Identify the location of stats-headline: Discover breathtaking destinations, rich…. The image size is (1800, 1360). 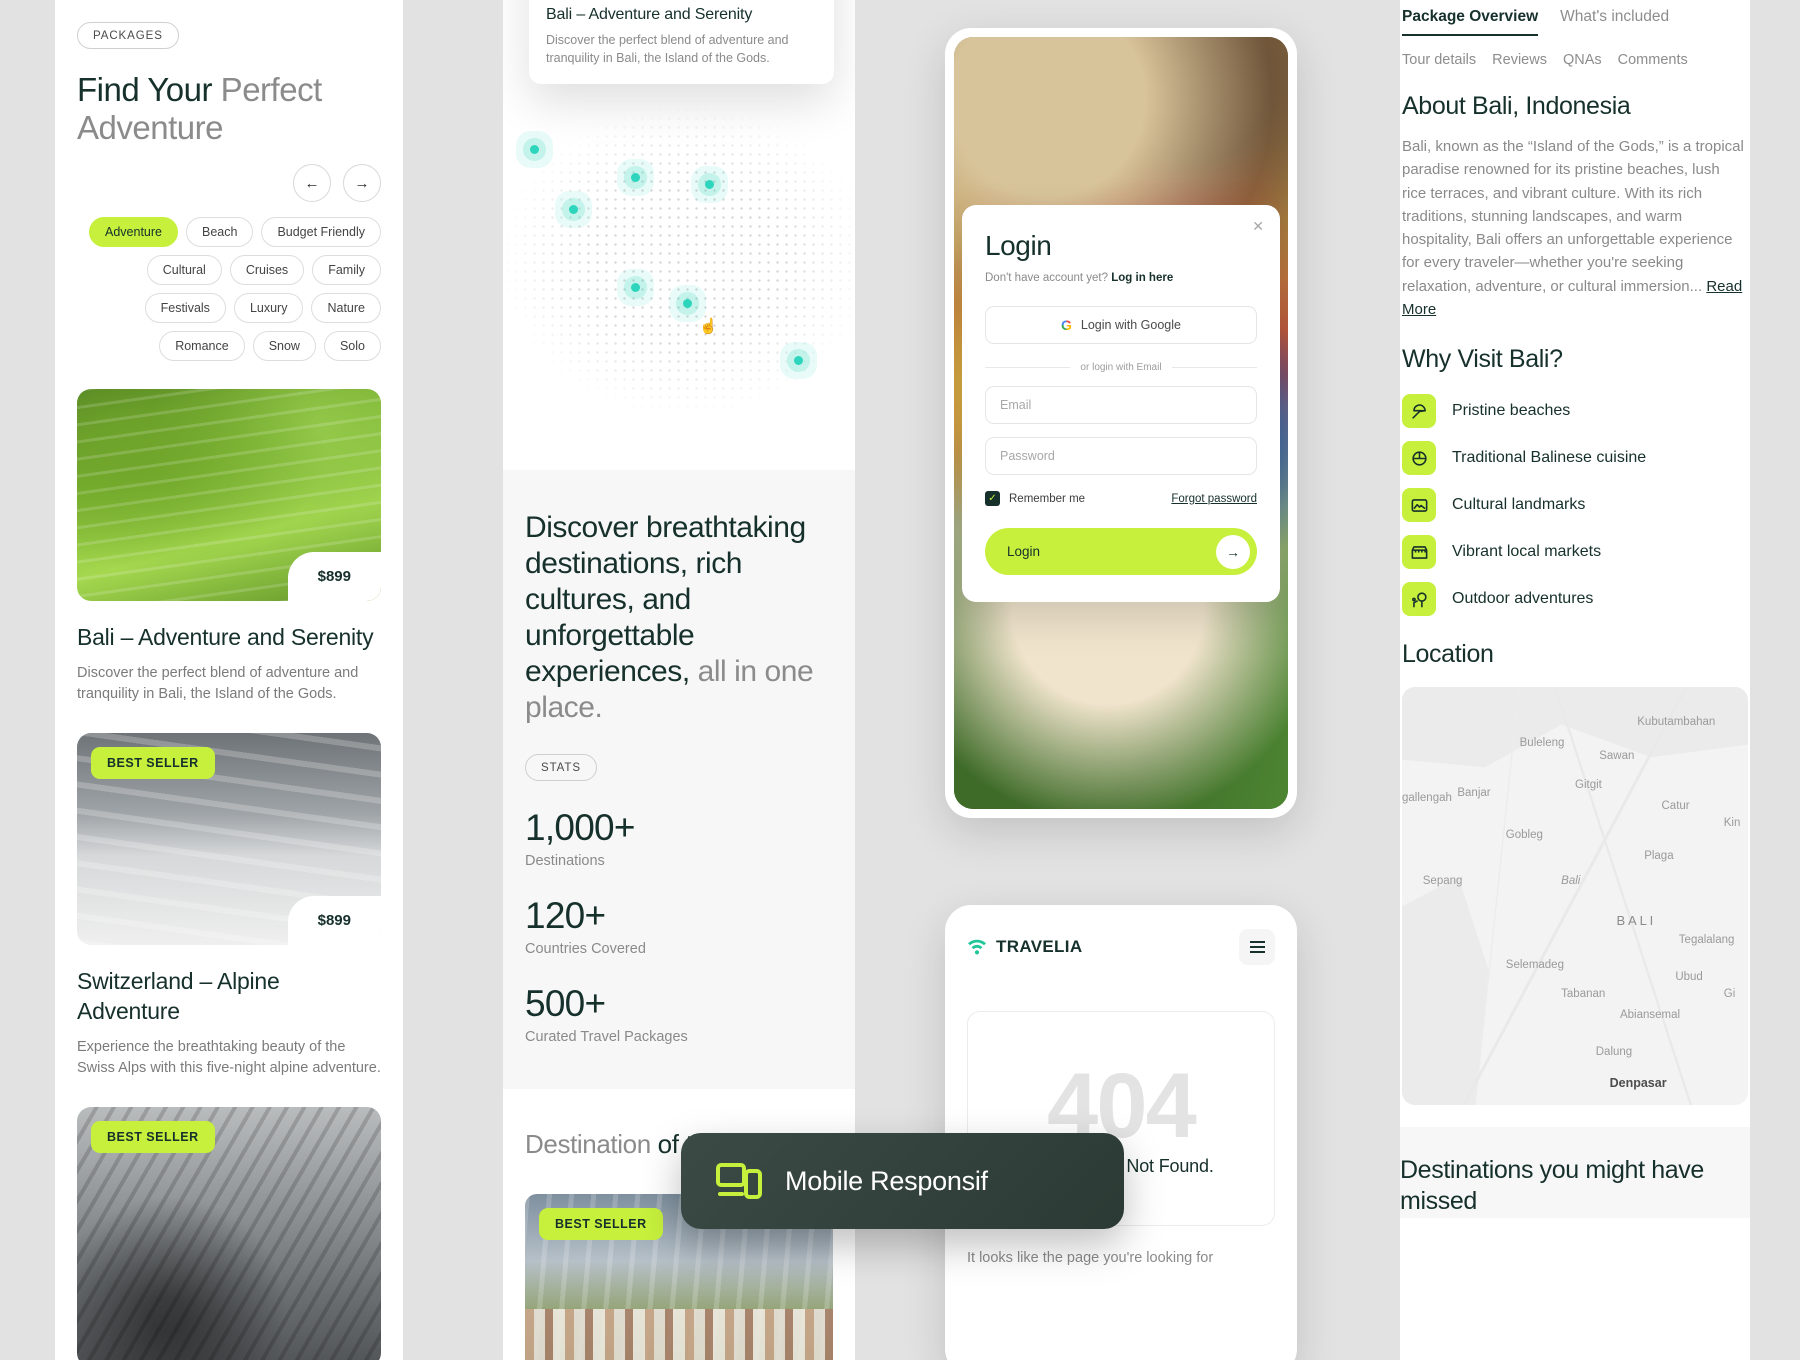
(679, 618).